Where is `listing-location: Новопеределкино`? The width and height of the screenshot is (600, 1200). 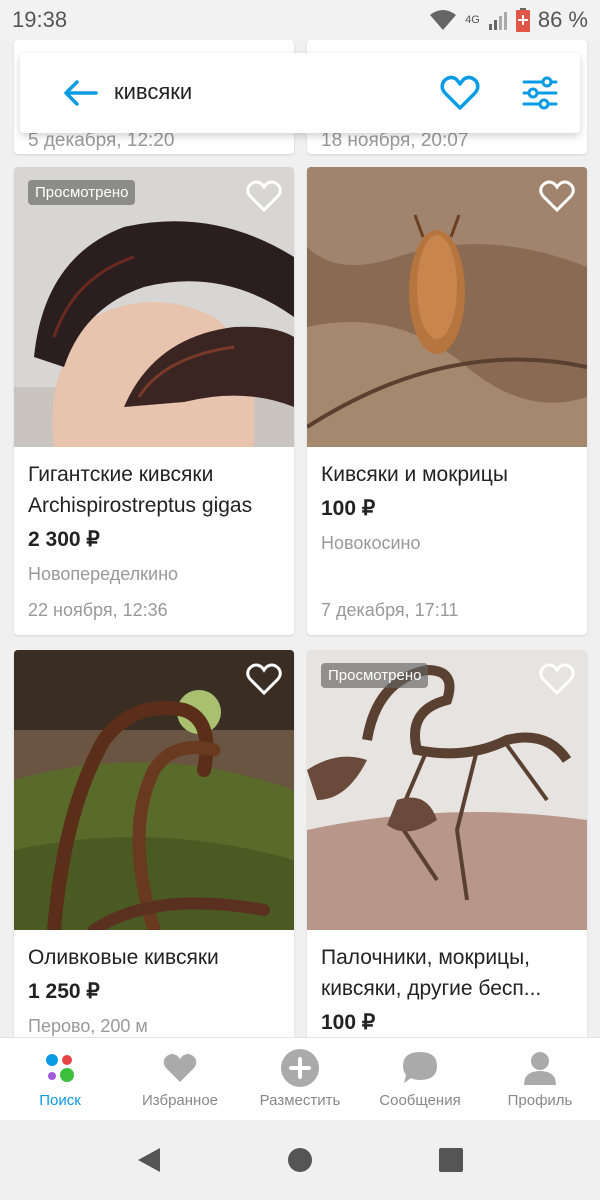 listing-location: Новопеределкино is located at coordinates (103, 574).